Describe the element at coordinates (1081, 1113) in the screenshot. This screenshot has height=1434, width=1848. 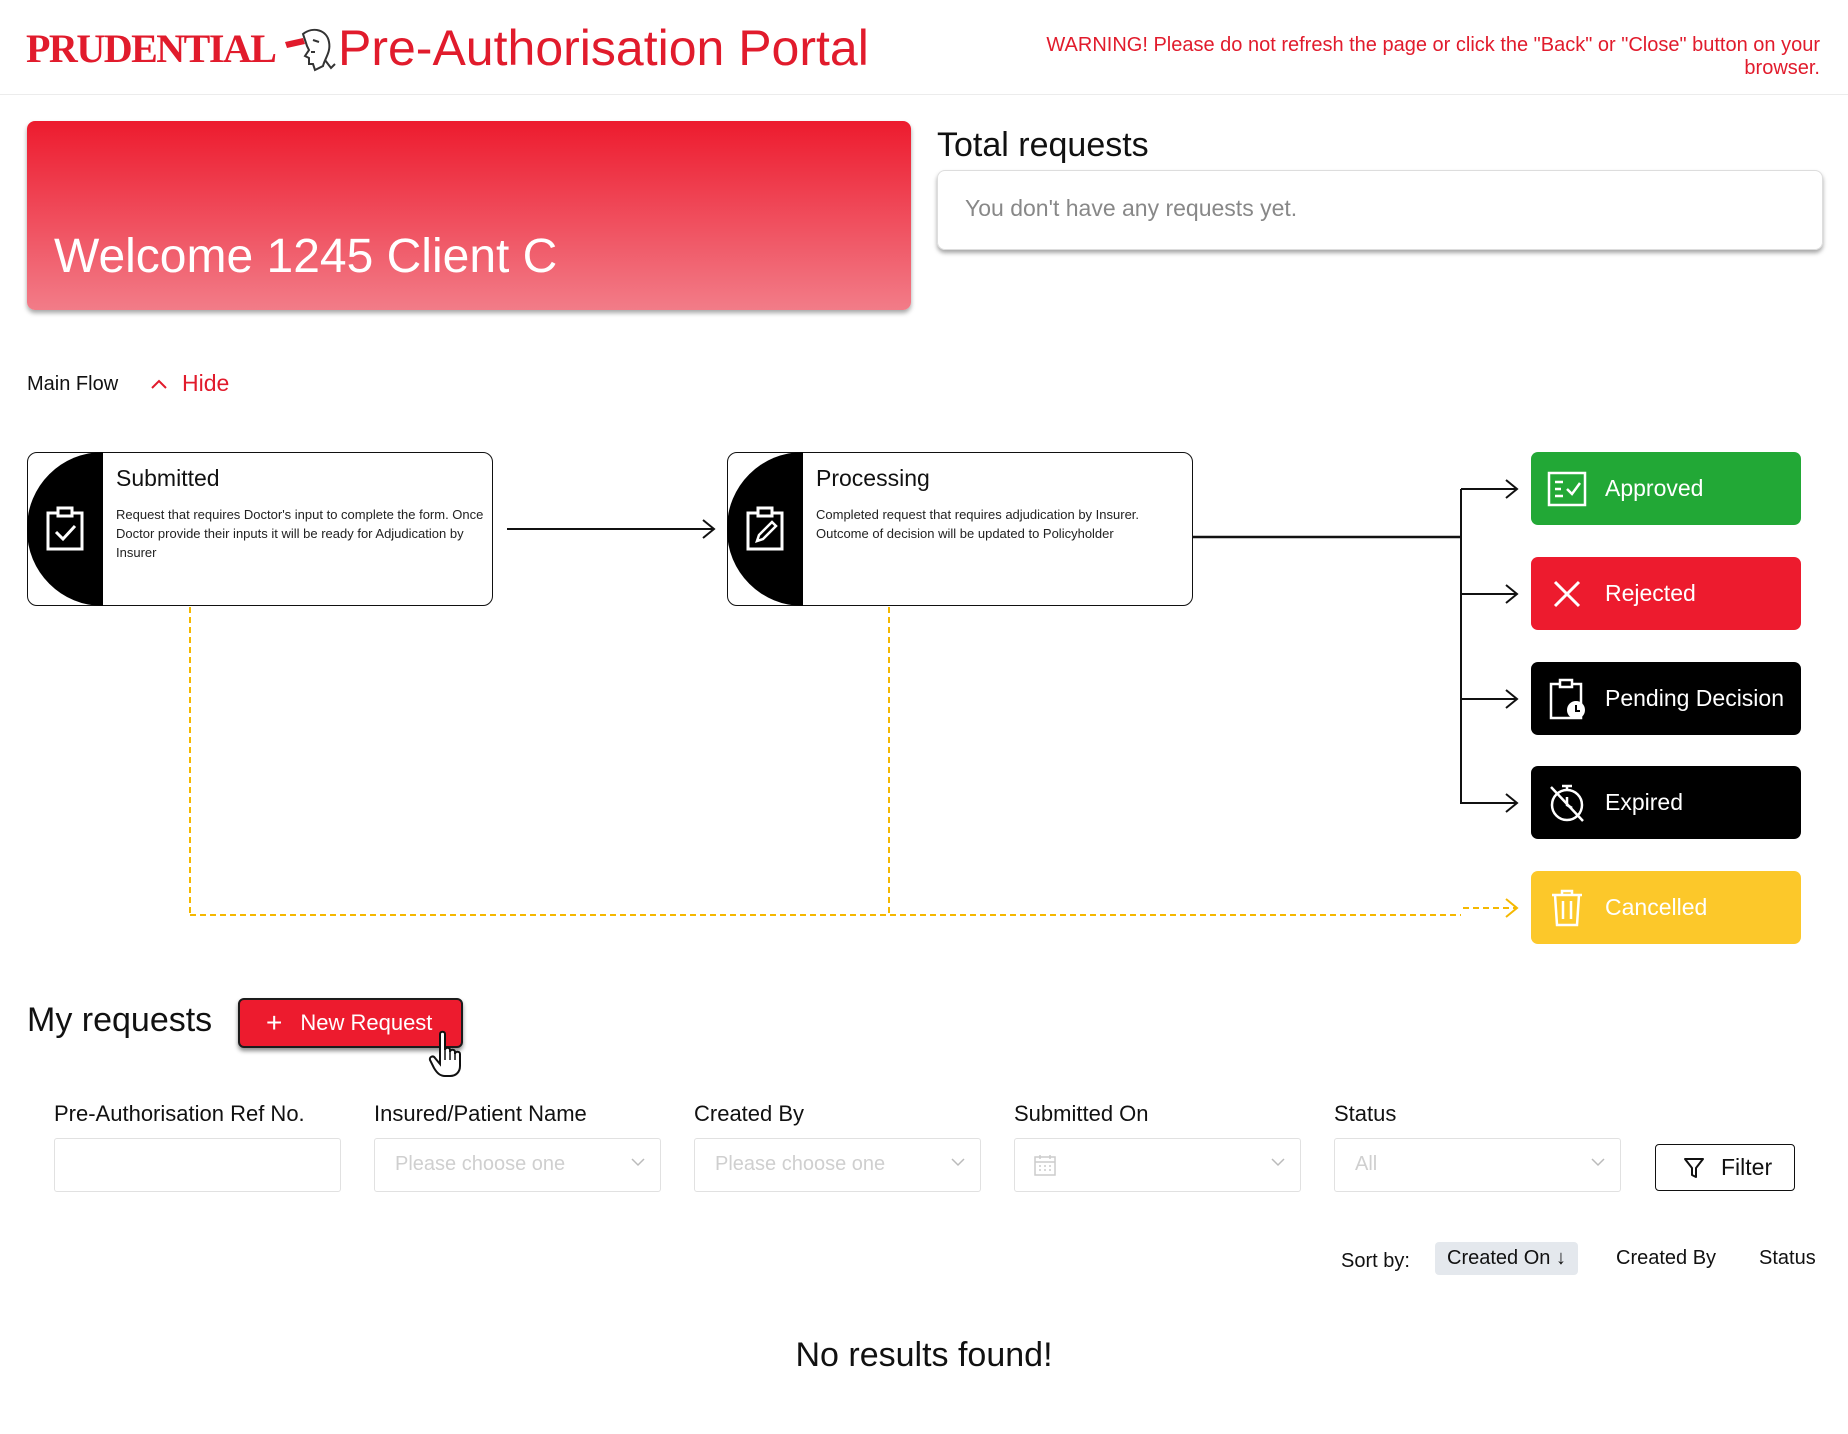
I see `filter-label-submitted-on: Submitted On` at that location.